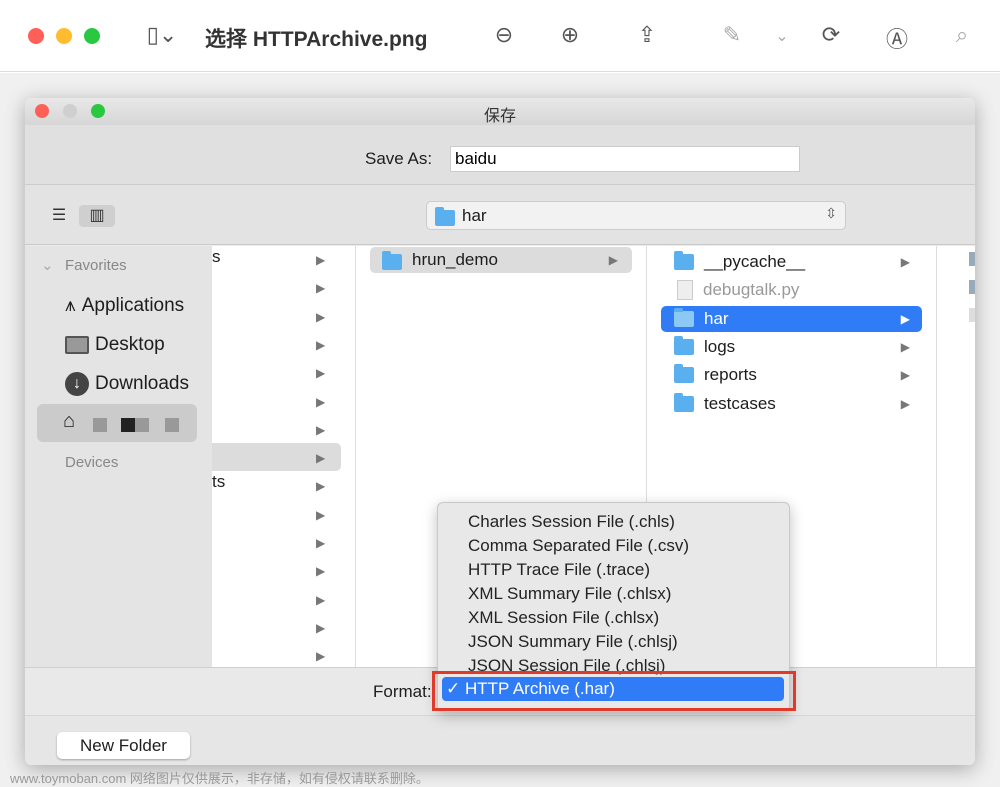 This screenshot has height=787, width=1000. I want to click on save-as-row: Save As:, so click(500, 155).